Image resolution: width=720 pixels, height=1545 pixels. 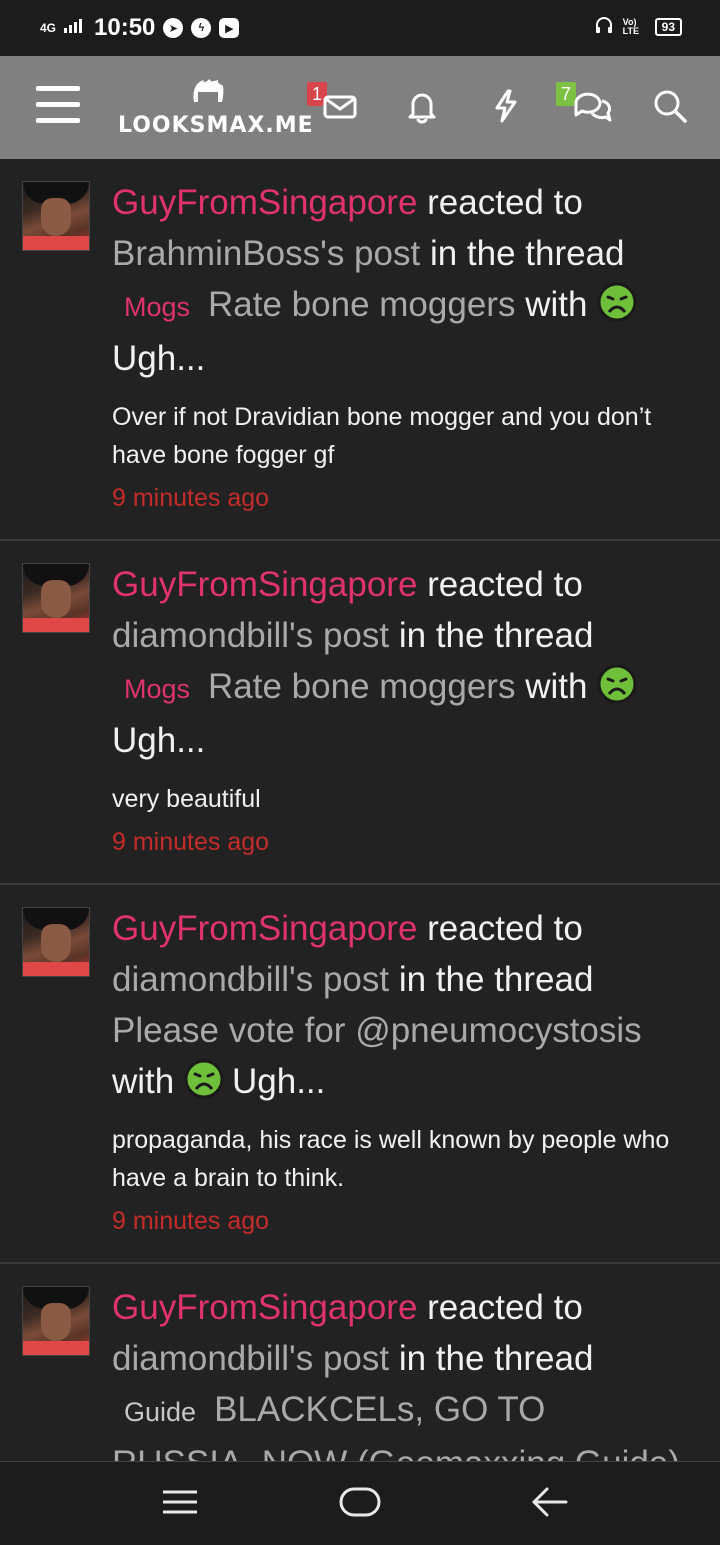 What do you see at coordinates (340, 106) in the screenshot?
I see `inbox-icon` at bounding box center [340, 106].